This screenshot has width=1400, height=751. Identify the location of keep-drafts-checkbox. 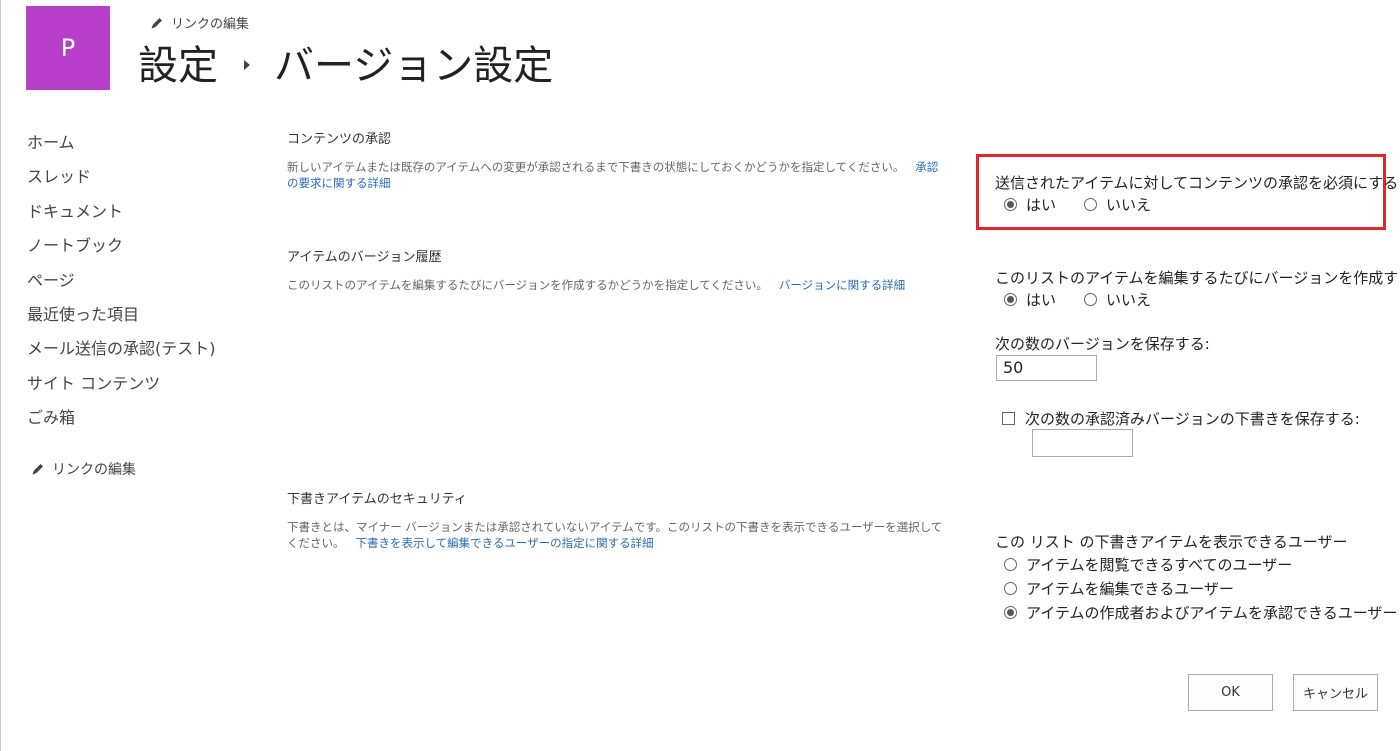
(1008, 418).